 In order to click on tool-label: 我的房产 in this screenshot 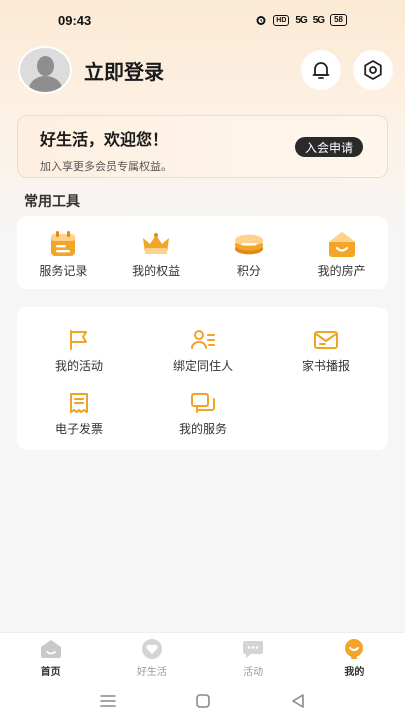, I will do `click(341, 271)`.